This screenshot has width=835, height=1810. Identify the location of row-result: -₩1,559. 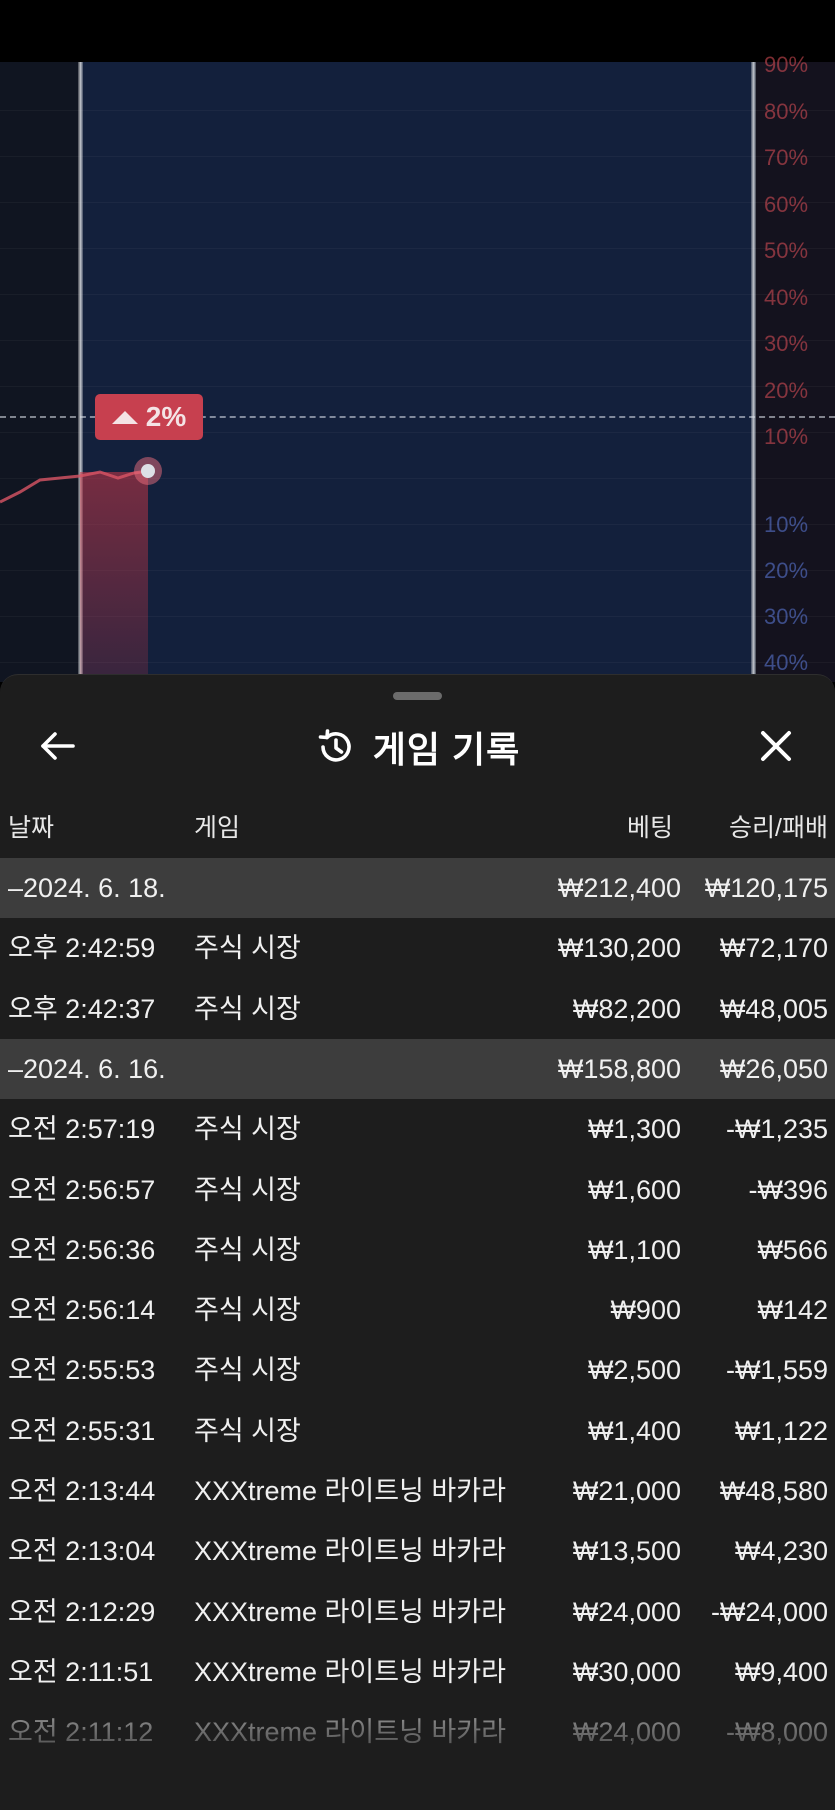
(776, 1370).